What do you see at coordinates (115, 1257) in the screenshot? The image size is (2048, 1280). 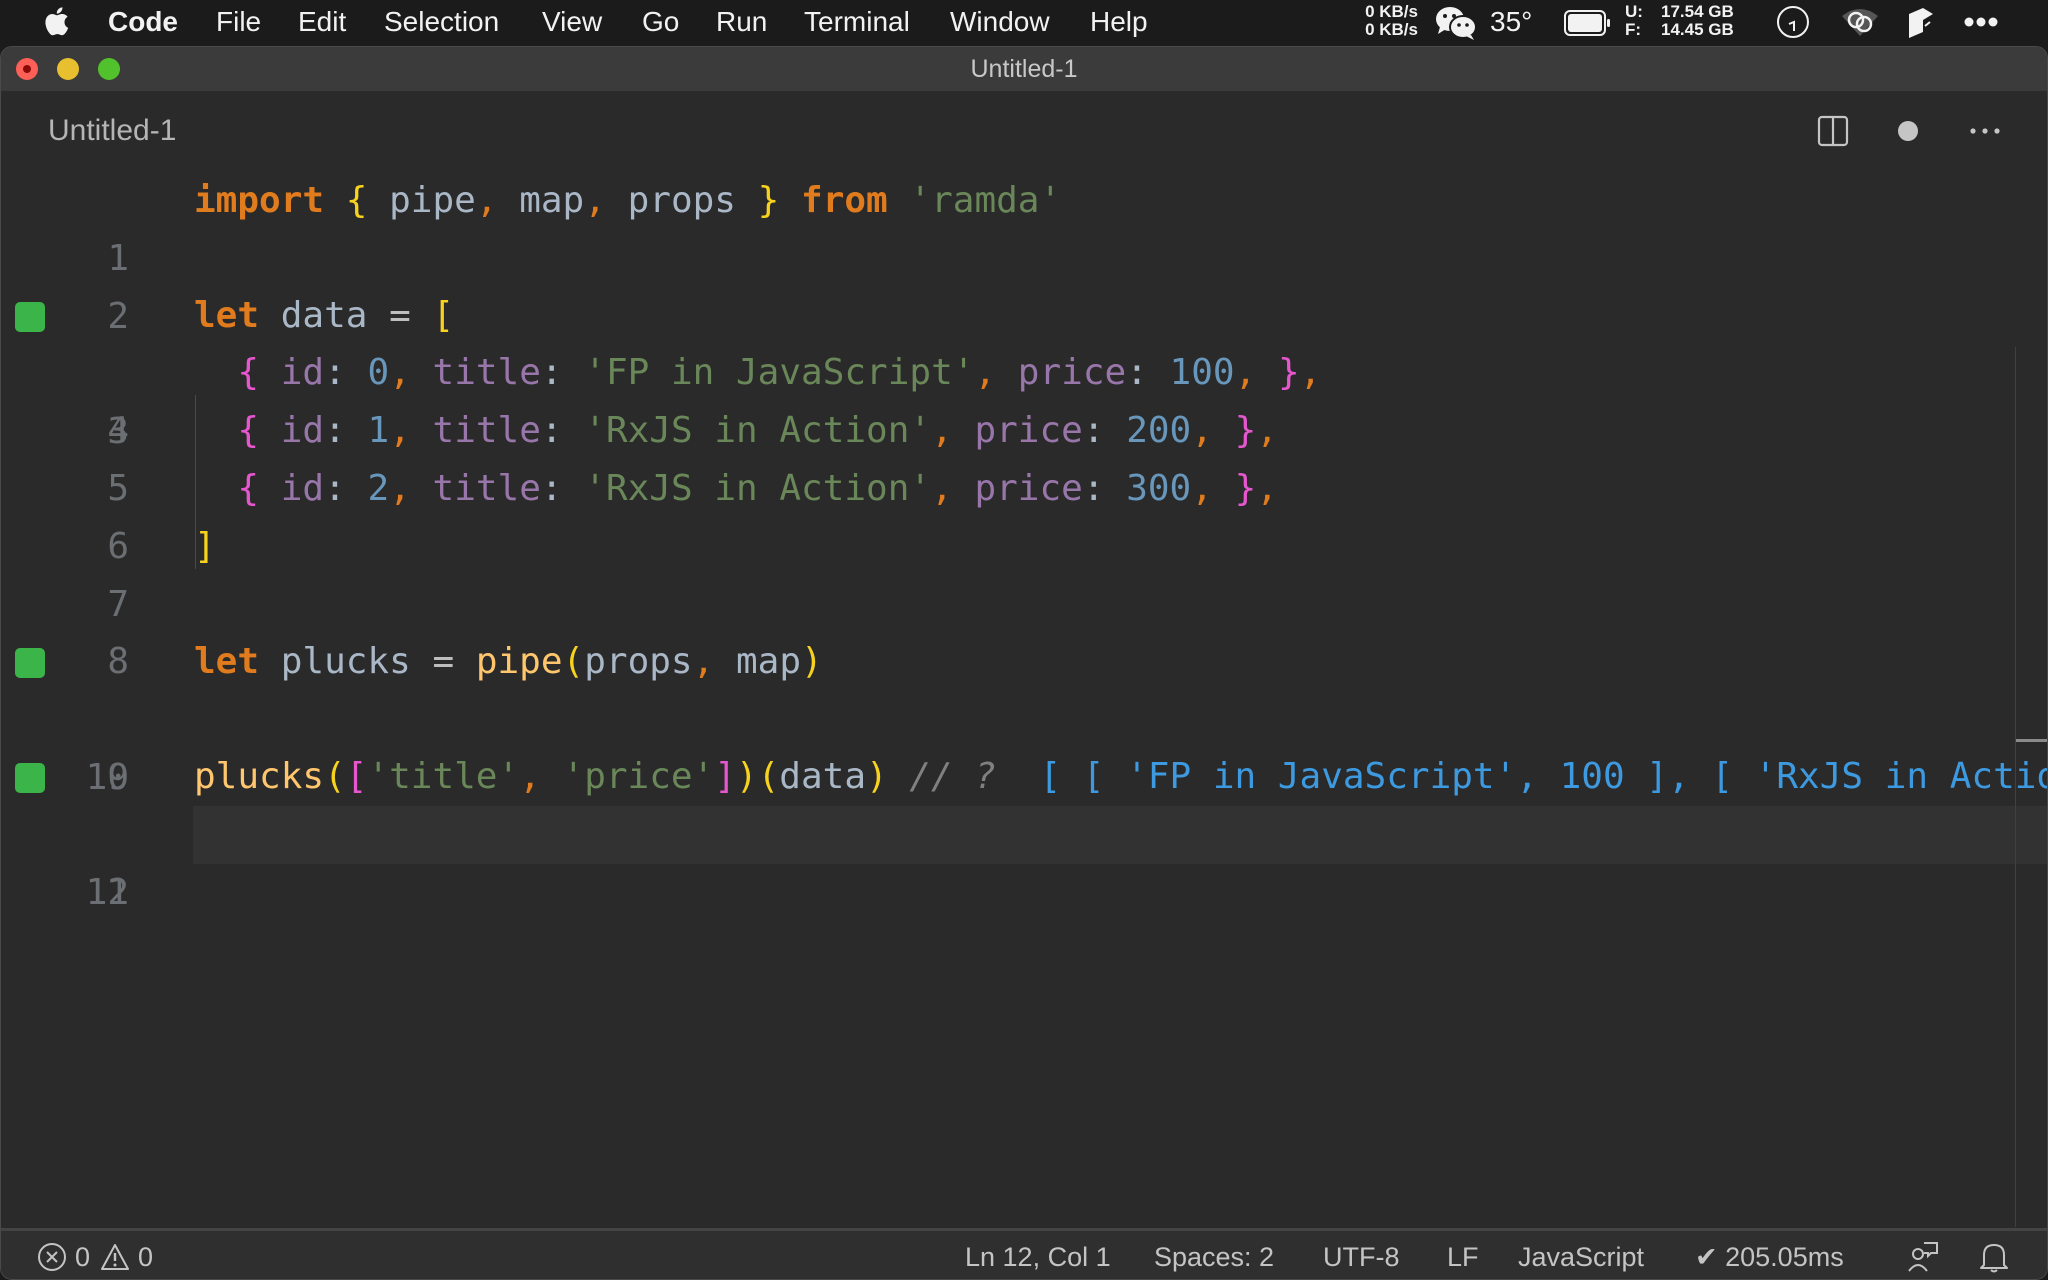 I see `warning-icon` at bounding box center [115, 1257].